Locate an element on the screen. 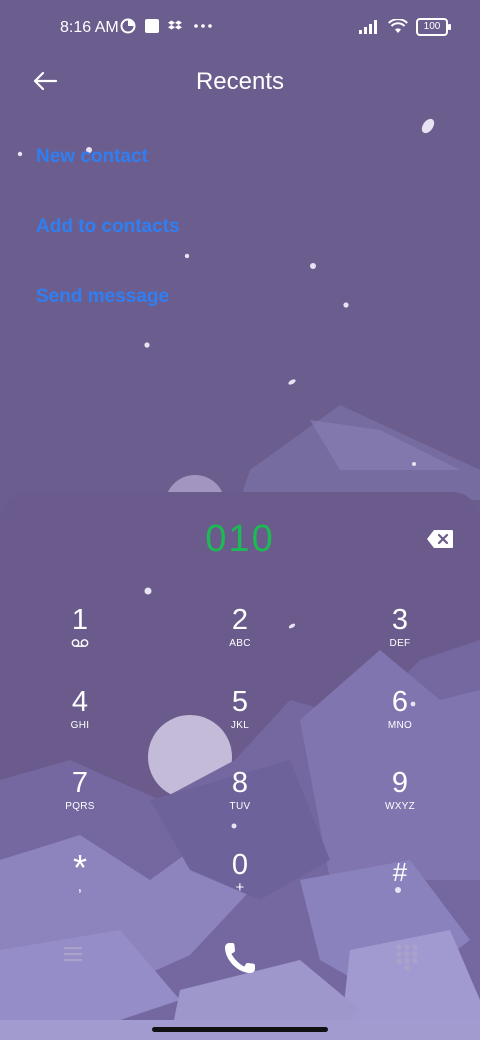 The image size is (480, 1040). dialpad-toggle-button is located at coordinates (407, 957).